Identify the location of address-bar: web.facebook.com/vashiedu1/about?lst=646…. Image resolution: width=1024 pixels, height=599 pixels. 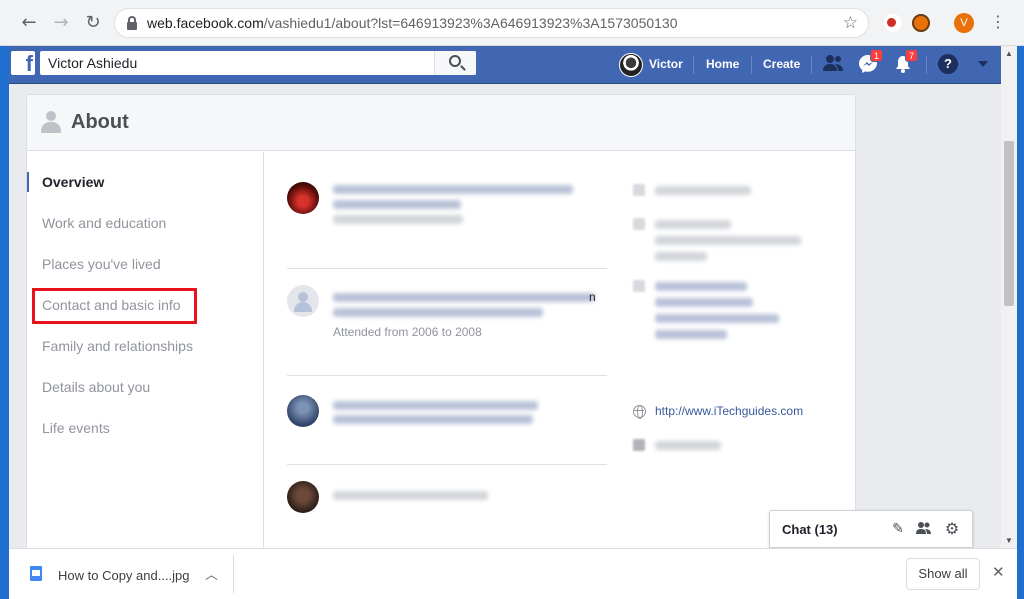
(491, 23).